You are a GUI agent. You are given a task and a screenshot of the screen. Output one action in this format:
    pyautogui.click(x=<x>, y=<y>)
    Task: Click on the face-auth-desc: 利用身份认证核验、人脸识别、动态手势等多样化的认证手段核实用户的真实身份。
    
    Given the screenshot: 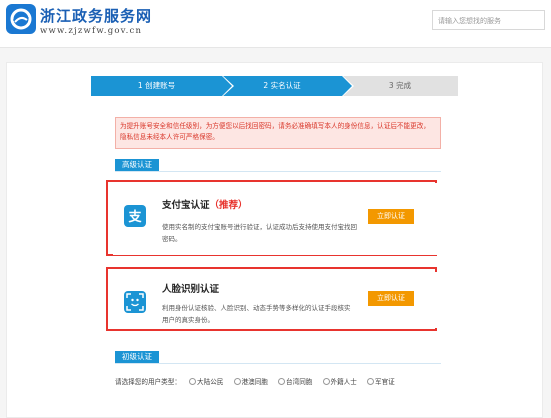 What is the action you would take?
    pyautogui.click(x=256, y=314)
    